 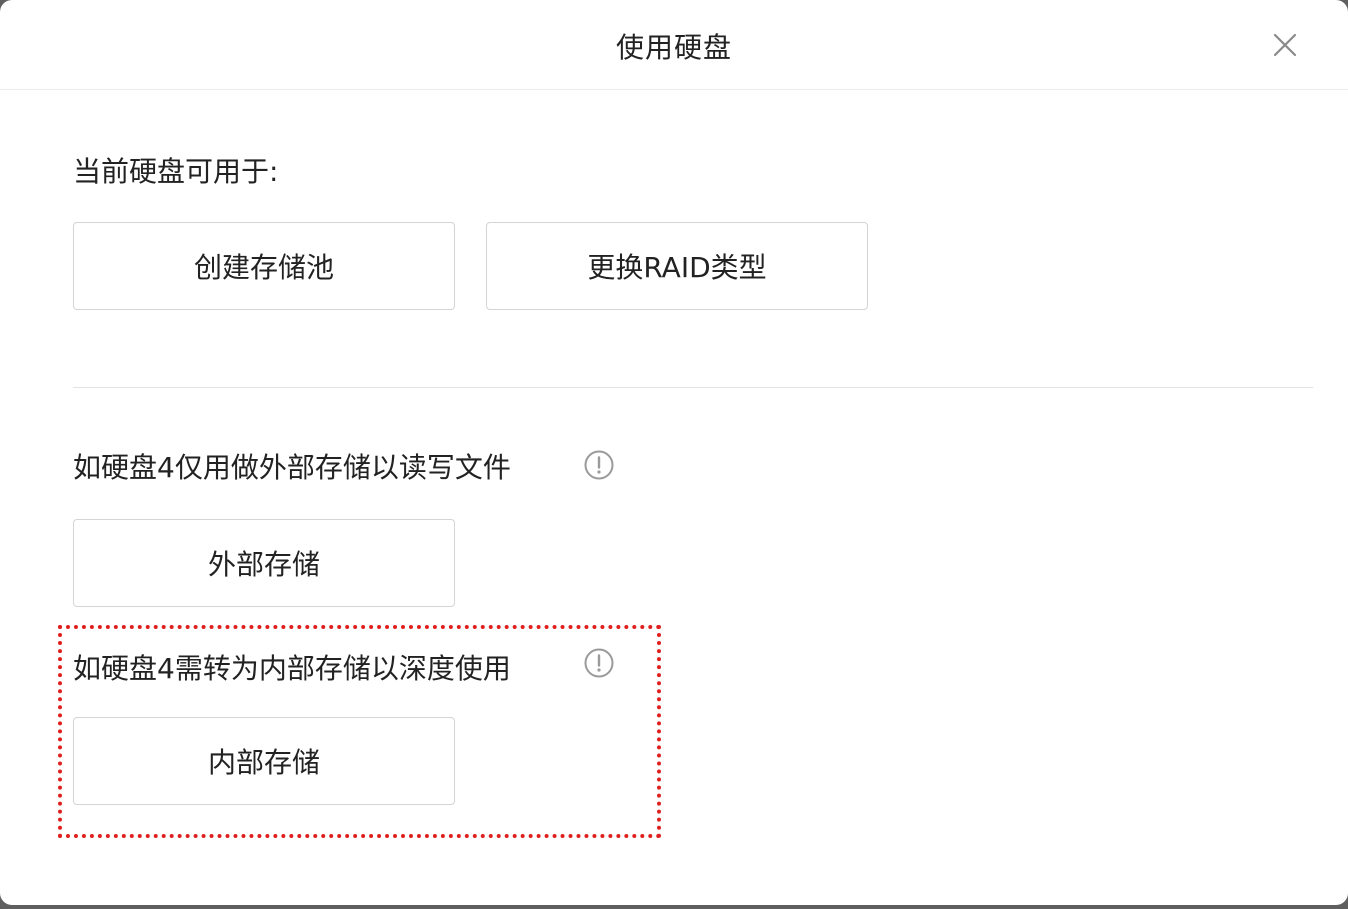 What do you see at coordinates (677, 266) in the screenshot?
I see `change-raid-type-button: 更换RAID类型` at bounding box center [677, 266].